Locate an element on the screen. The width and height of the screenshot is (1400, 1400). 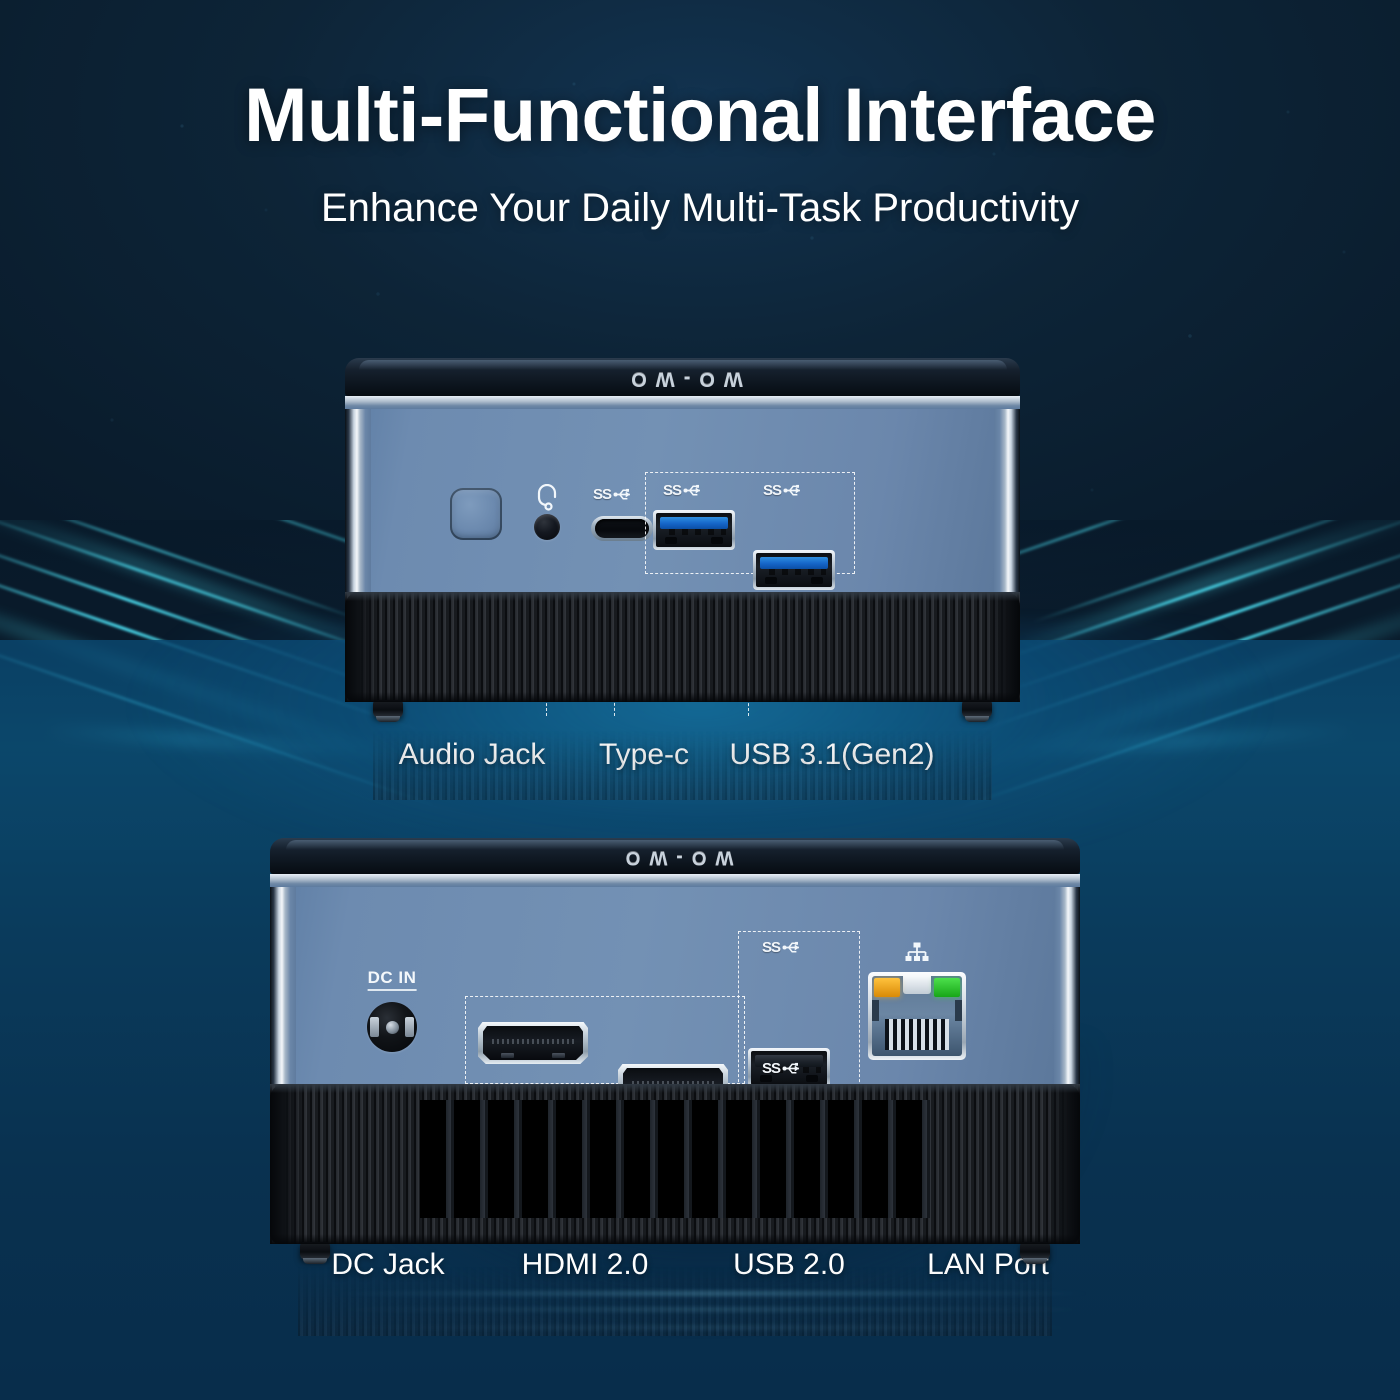
front-io-panel: SS SS SS is located at coordinates (682, 494).